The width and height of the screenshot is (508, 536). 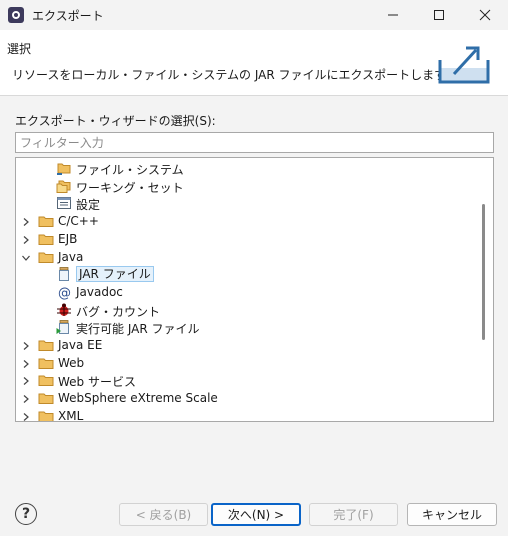 What do you see at coordinates (247, 292) in the screenshot?
I see `tree-item: @ Javadoc` at bounding box center [247, 292].